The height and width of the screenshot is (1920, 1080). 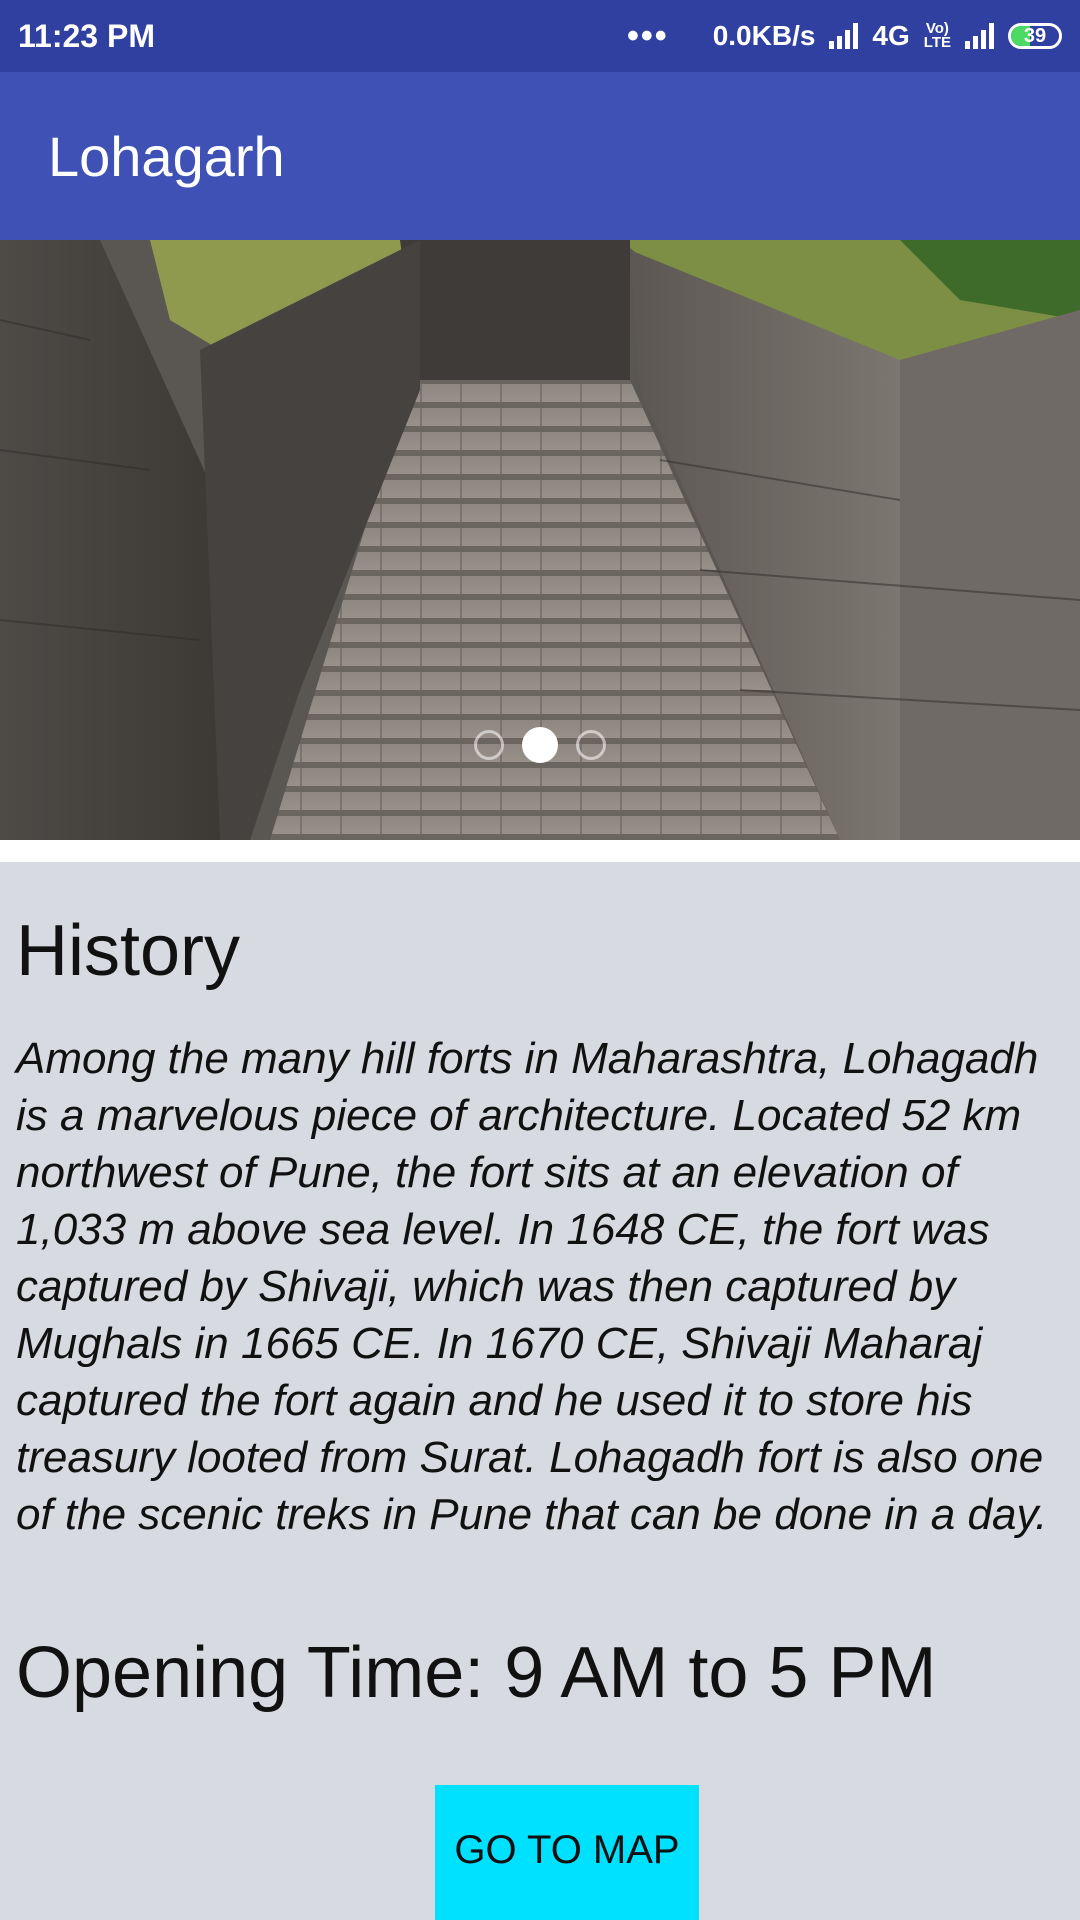 What do you see at coordinates (937, 35) in the screenshot?
I see `volte-icon: Vo) LTE` at bounding box center [937, 35].